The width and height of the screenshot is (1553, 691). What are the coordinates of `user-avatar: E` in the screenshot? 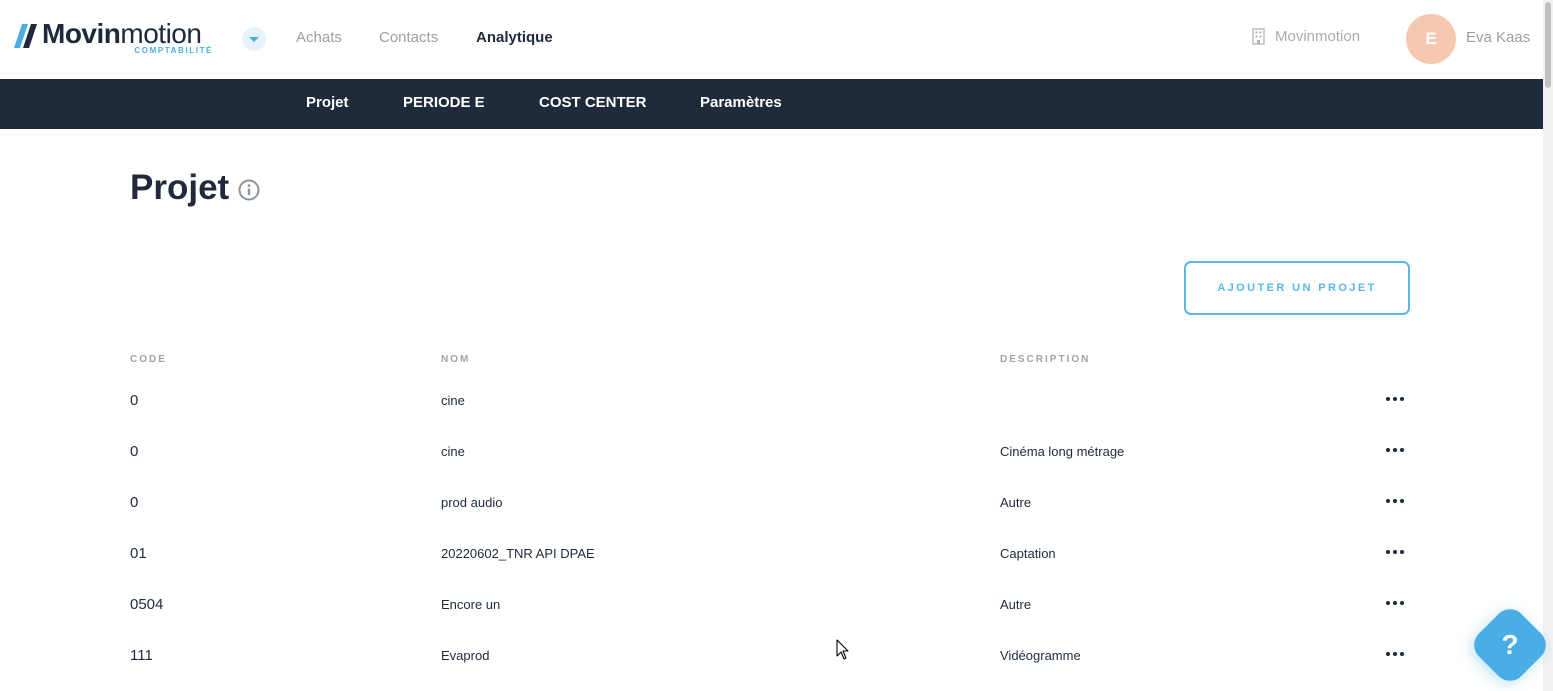 It's located at (1431, 39).